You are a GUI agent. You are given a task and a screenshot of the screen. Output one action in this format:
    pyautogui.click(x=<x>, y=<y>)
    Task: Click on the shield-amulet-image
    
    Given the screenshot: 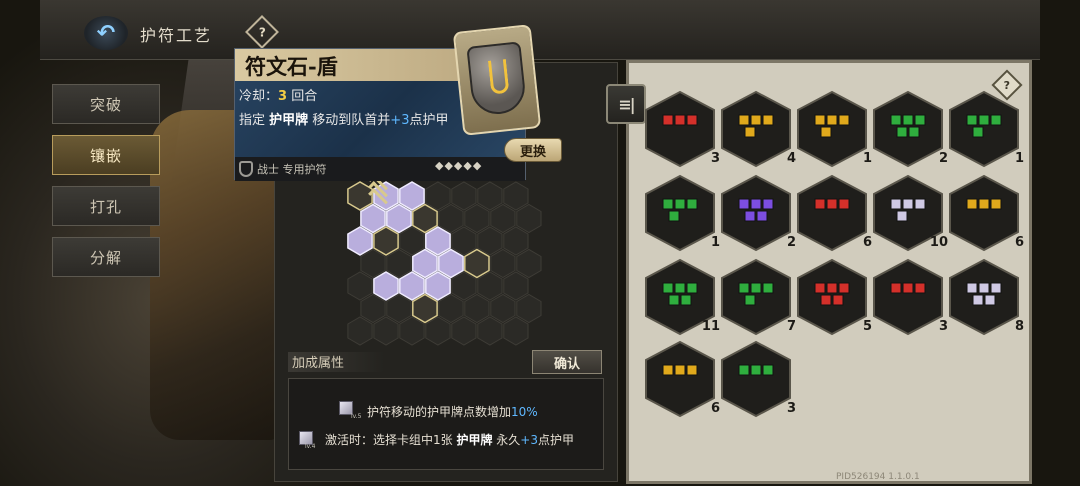 What is the action you would take?
    pyautogui.click(x=497, y=80)
    